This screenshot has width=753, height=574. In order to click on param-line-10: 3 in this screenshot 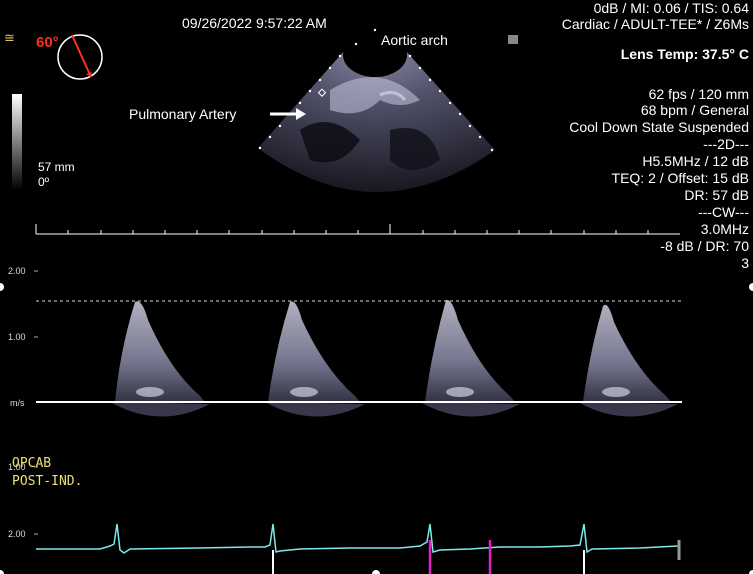, I will do `click(745, 263)`.